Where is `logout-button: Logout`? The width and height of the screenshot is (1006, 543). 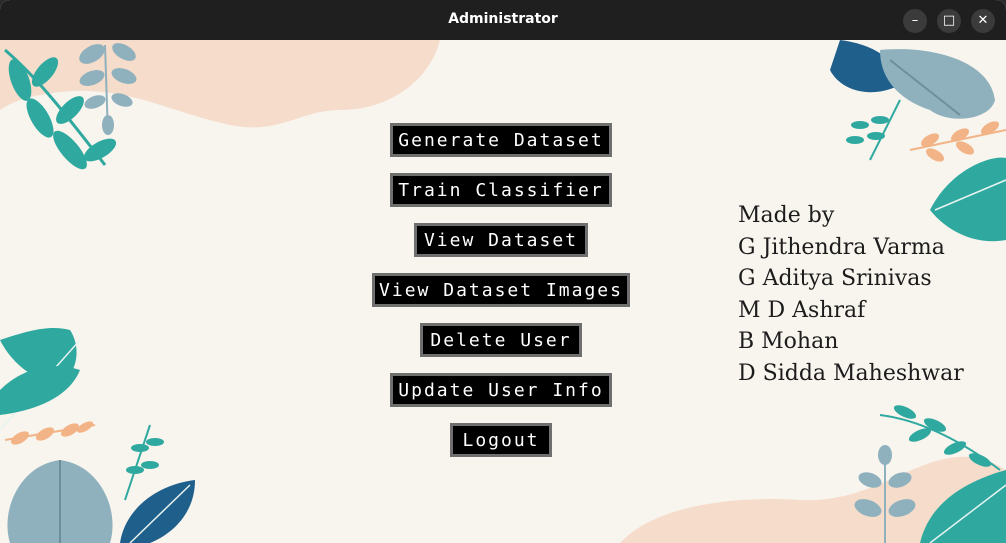 logout-button: Logout is located at coordinates (501, 440).